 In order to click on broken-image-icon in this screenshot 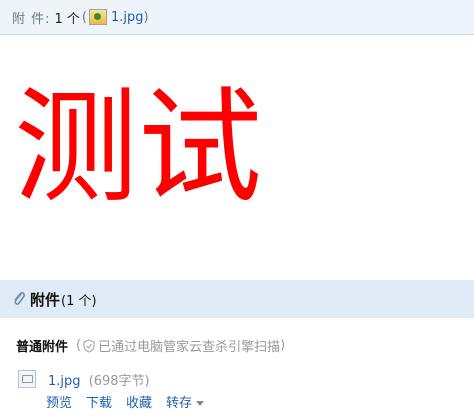, I will do `click(27, 379)`.